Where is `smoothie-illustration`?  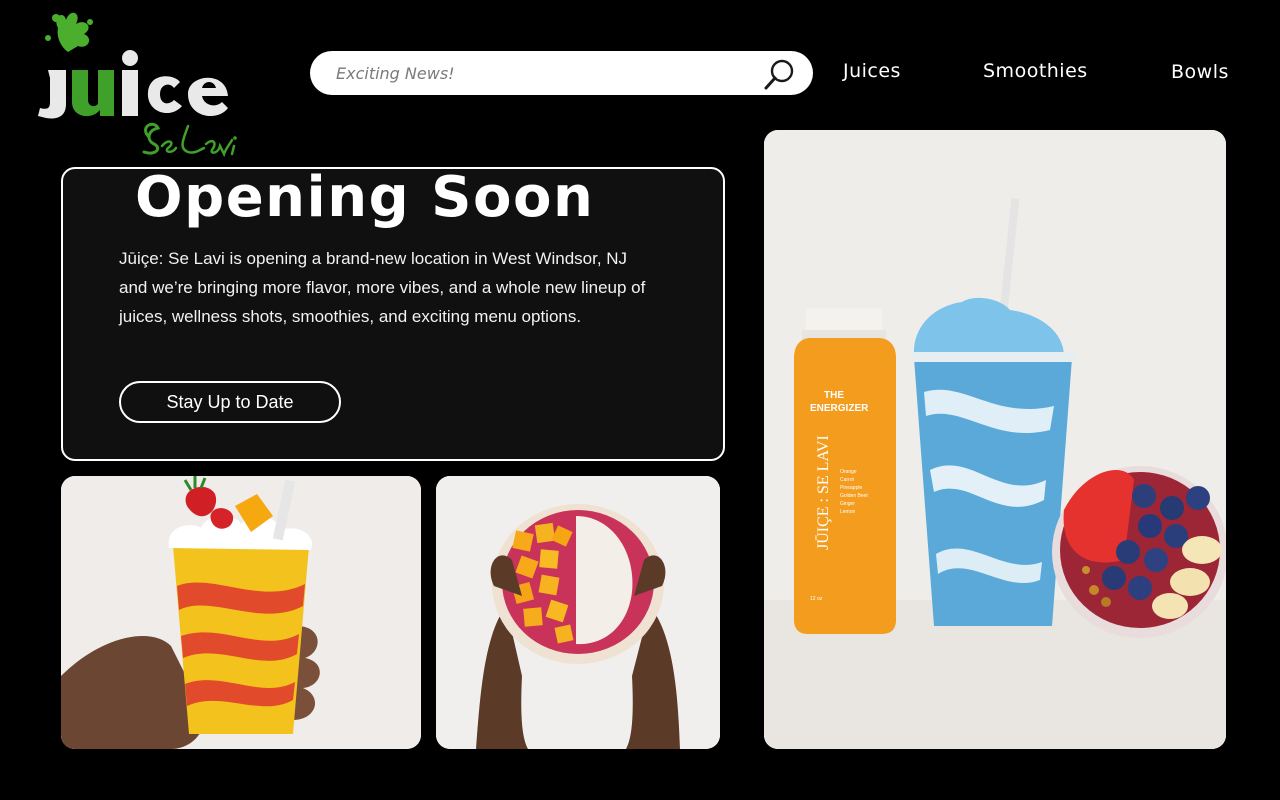
smoothie-illustration is located at coordinates (241, 612).